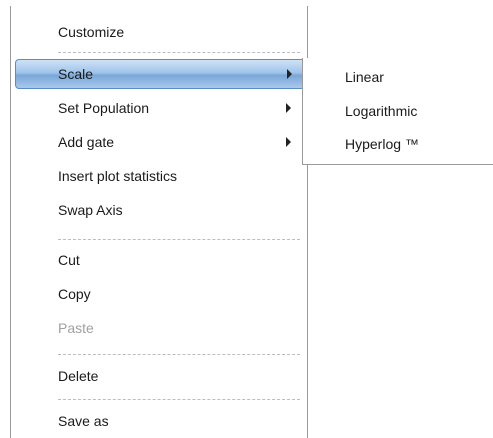 This screenshot has width=493, height=438. Describe the element at coordinates (160, 74) in the screenshot. I see `menu-item-scale: Scale` at that location.